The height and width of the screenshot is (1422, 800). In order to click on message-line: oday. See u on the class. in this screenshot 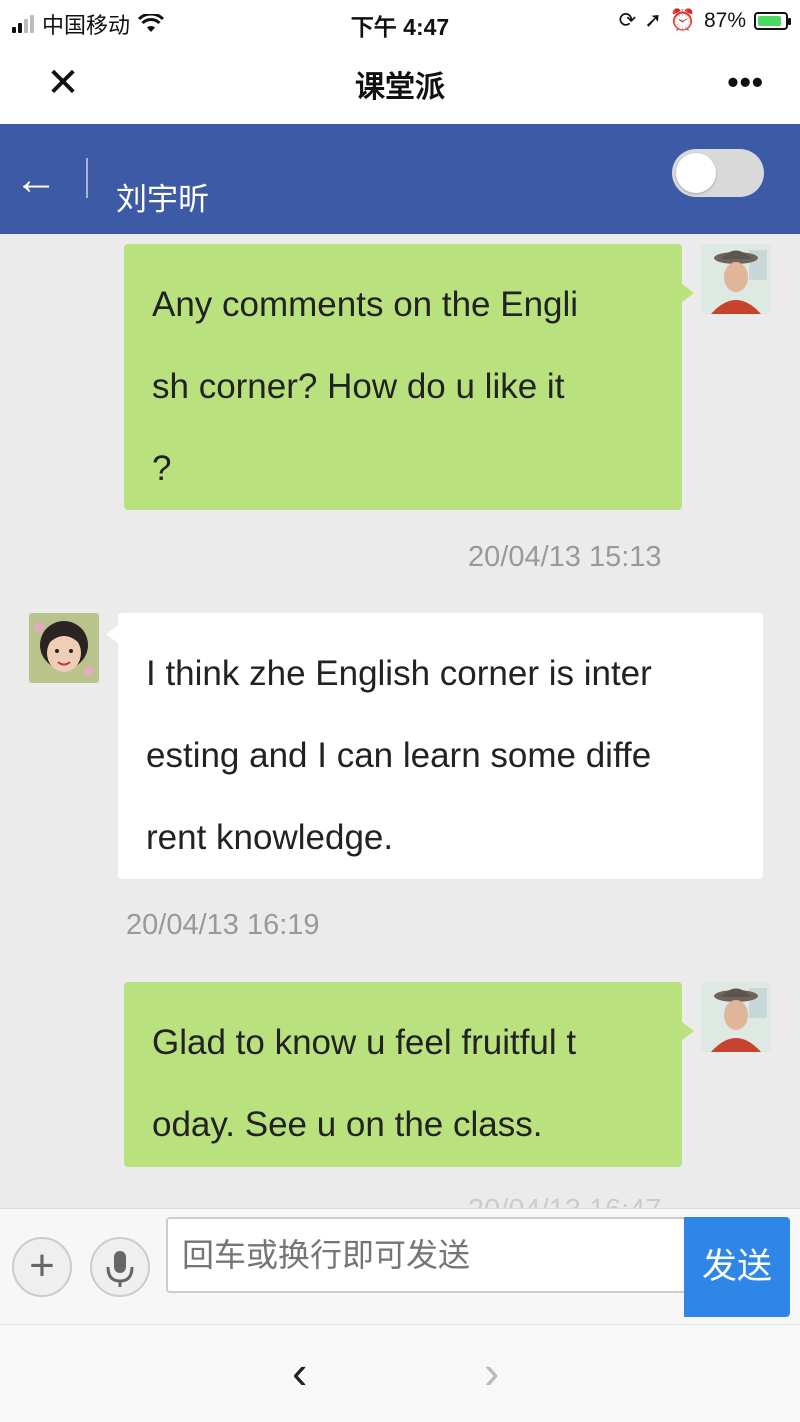, I will do `click(347, 1124)`.